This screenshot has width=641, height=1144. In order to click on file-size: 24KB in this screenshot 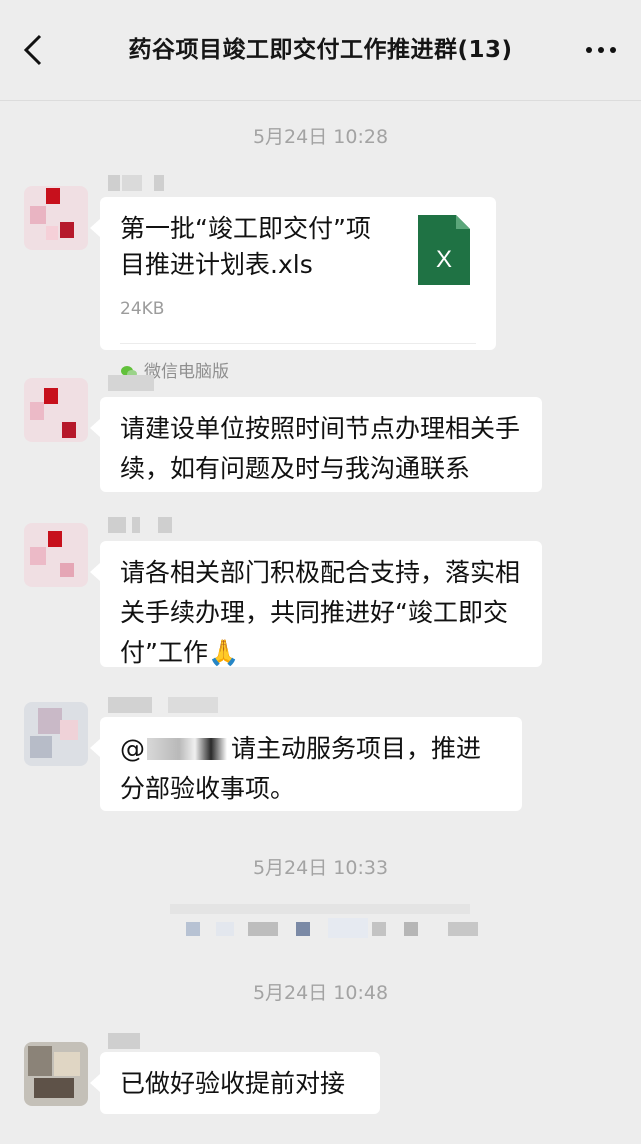, I will do `click(142, 309)`.